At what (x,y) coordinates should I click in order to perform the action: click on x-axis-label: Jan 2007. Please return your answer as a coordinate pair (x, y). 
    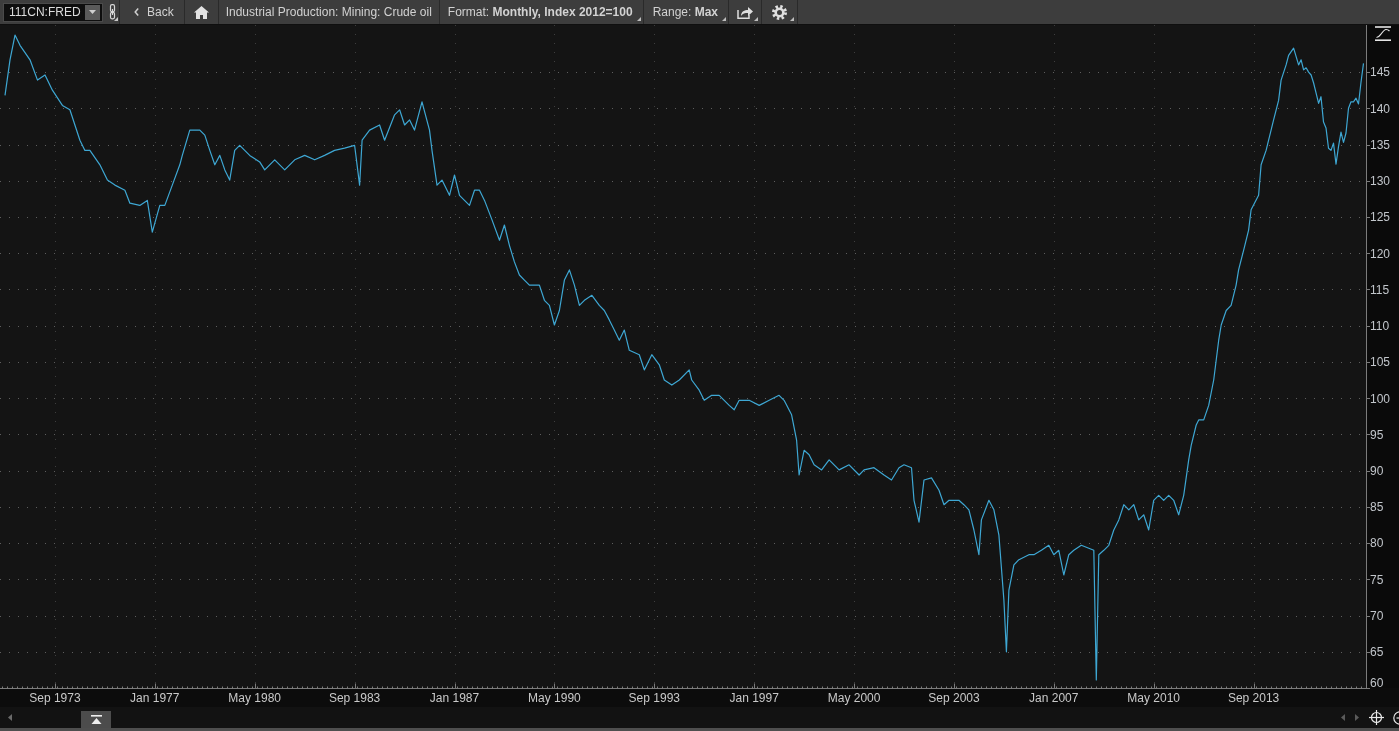
    Looking at the image, I should click on (1054, 698).